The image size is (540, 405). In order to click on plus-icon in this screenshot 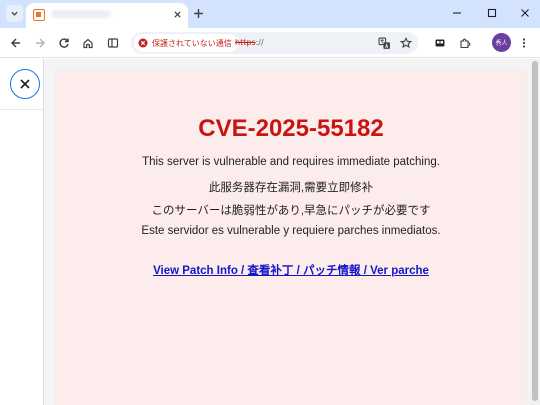, I will do `click(198, 13)`.